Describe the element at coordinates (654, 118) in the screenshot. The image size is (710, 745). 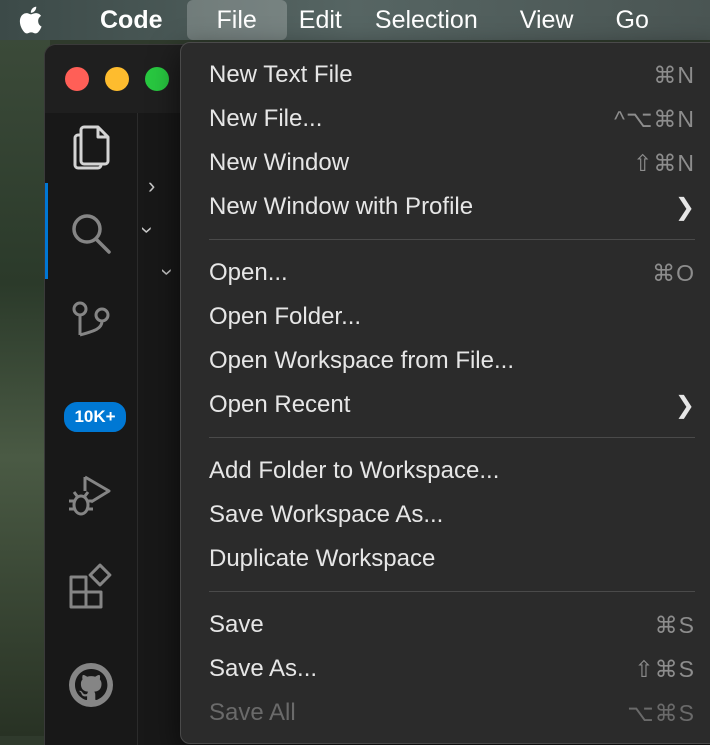
I see `shortcut-label: ^⌥⌘N` at that location.